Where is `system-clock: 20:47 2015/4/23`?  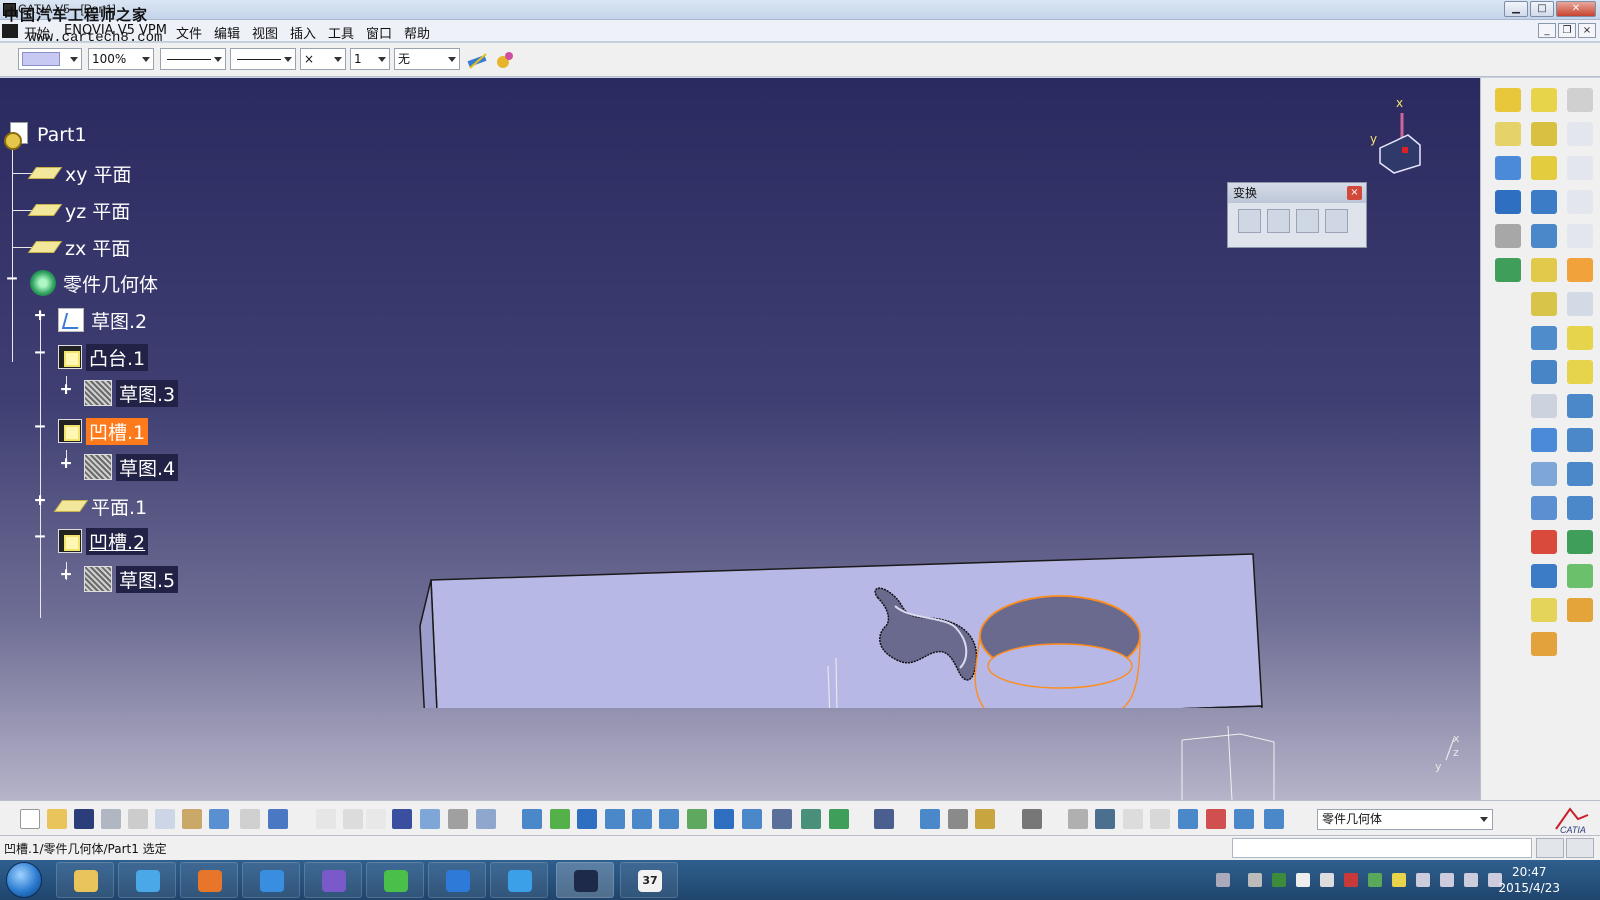
system-clock: 20:47 2015/4/23 is located at coordinates (1529, 880).